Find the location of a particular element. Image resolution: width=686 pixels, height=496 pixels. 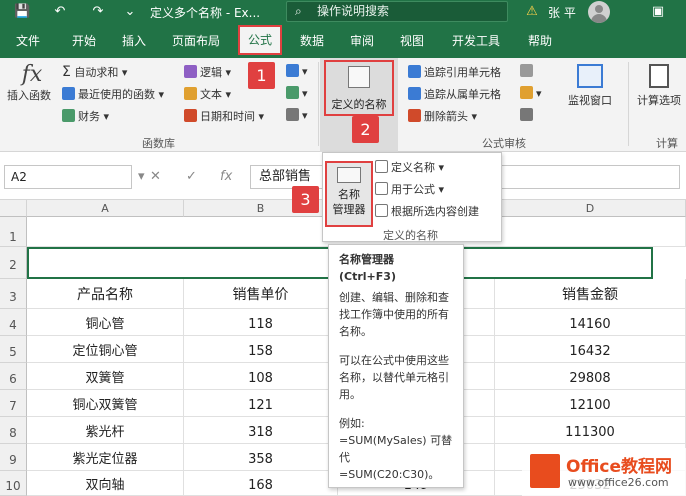

watch-window-button: 监视窗口 is located at coordinates (590, 86).